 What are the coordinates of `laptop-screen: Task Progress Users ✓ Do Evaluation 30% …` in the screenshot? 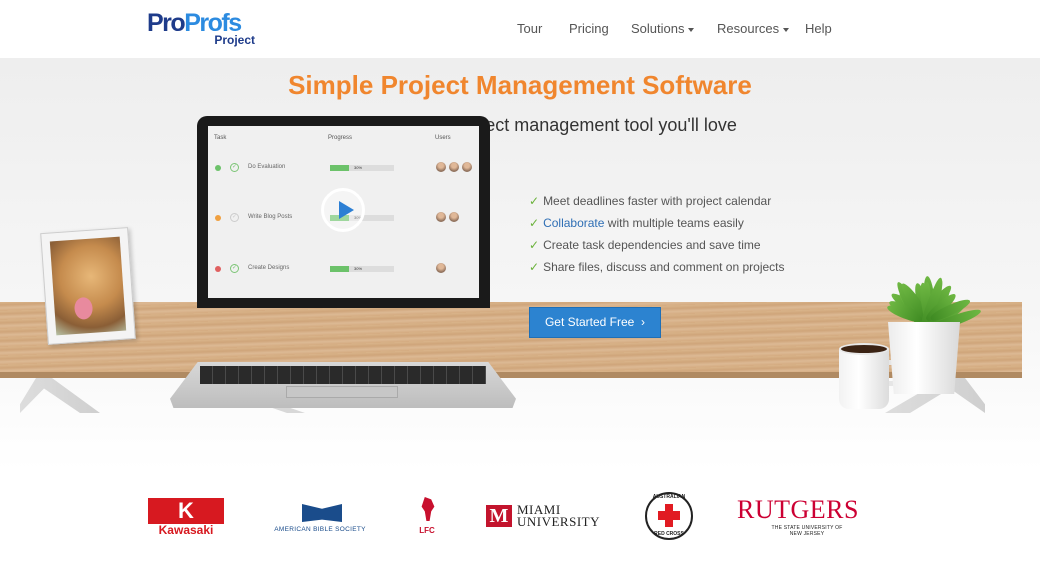 It's located at (343, 212).